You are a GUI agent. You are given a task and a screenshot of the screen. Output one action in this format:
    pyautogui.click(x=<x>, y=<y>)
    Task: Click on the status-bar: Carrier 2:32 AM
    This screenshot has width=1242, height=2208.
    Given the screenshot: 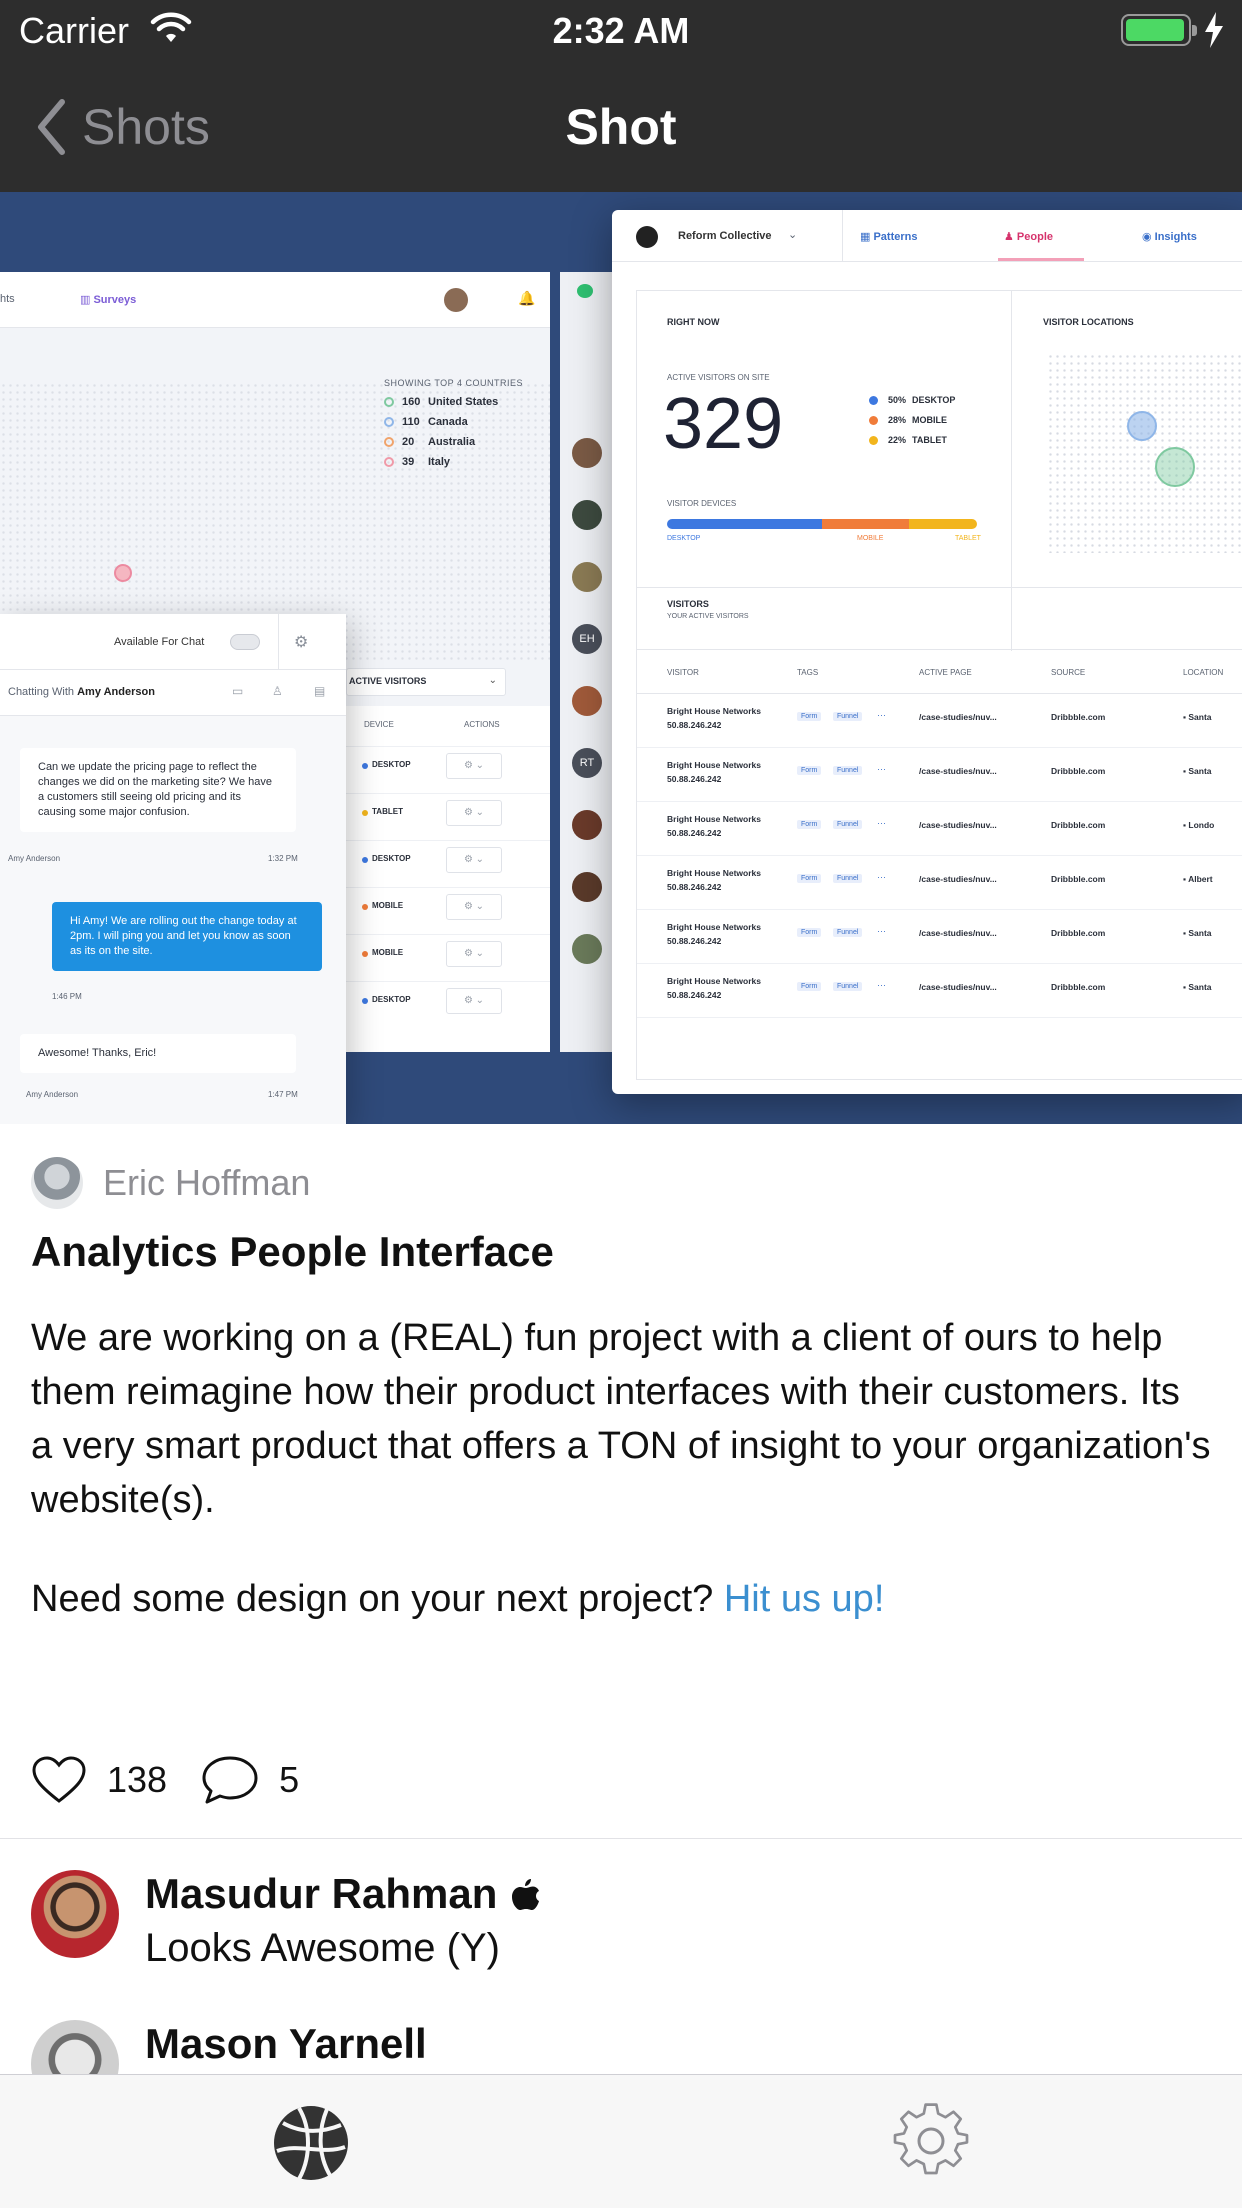 What is the action you would take?
    pyautogui.click(x=621, y=31)
    